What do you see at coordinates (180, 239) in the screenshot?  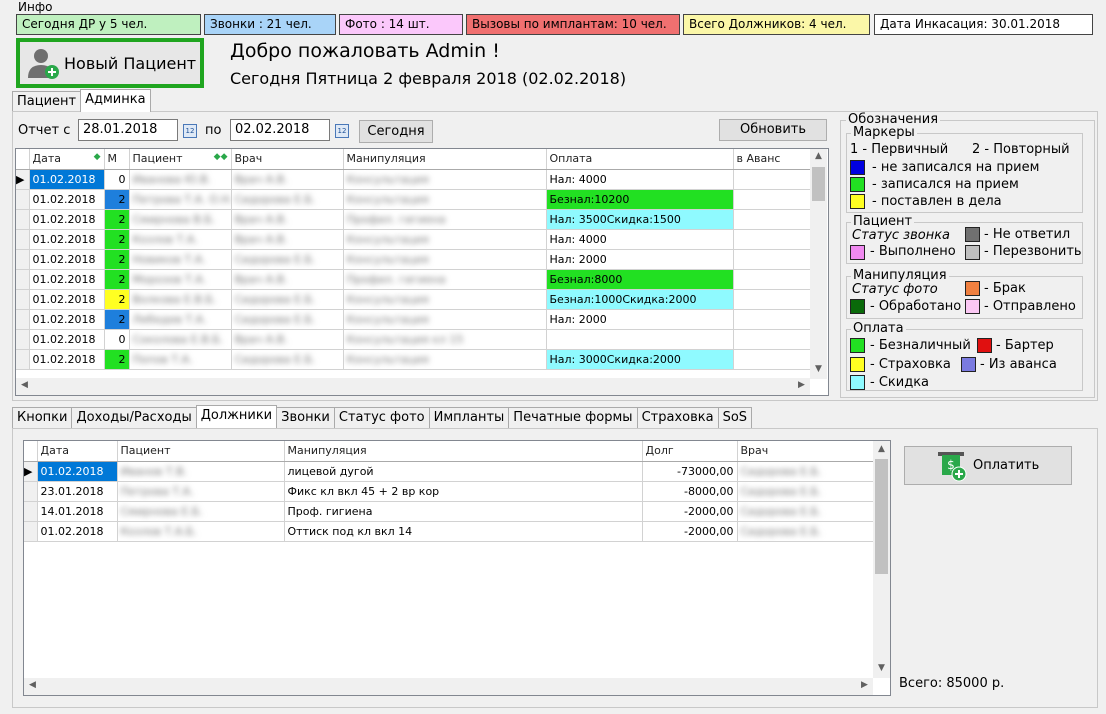 I see `cell-patient: Козлов Т.А.` at bounding box center [180, 239].